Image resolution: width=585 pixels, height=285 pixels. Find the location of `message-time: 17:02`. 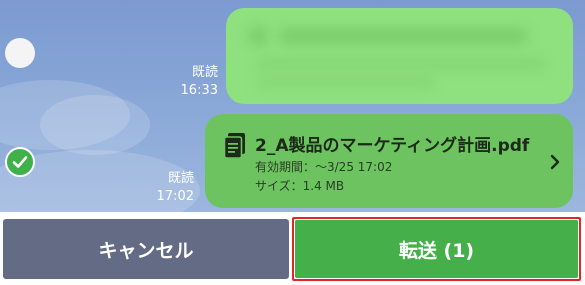

message-time: 17:02 is located at coordinates (175, 196).